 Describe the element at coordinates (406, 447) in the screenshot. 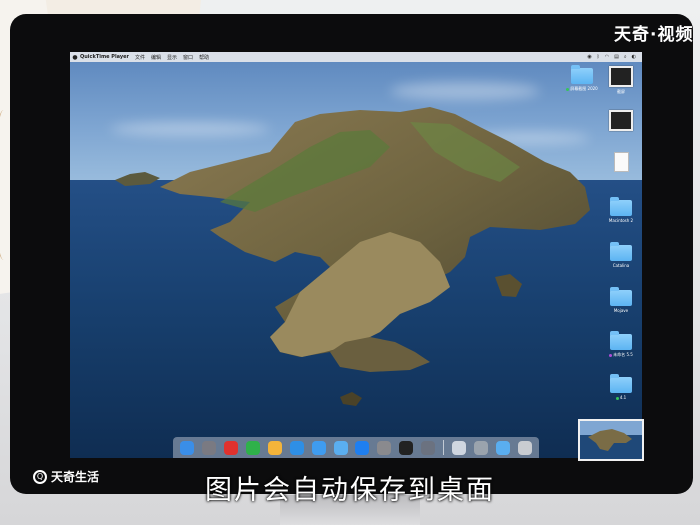

I see `terminal-icon` at that location.